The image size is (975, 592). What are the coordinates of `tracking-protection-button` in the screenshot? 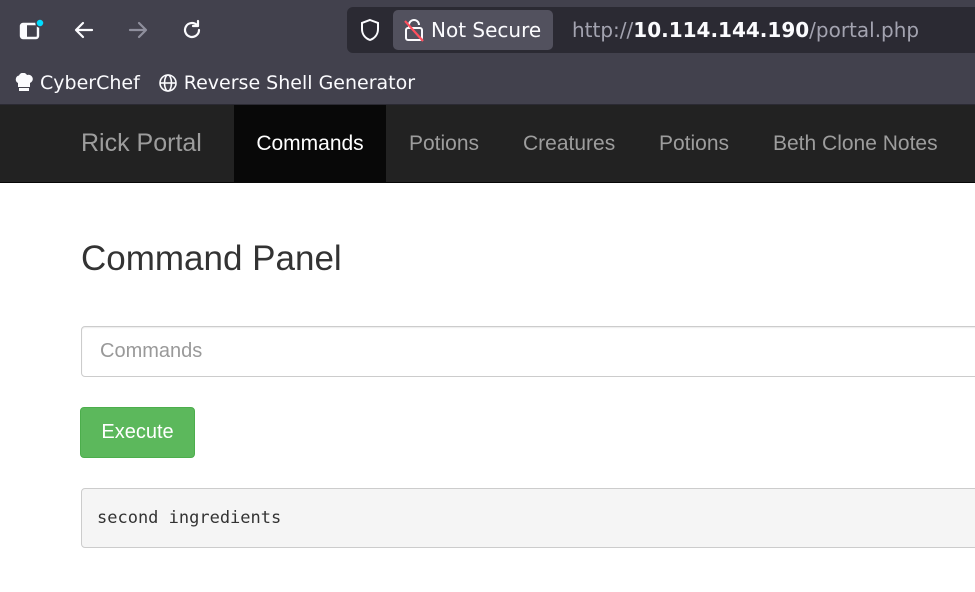 It's located at (370, 30).